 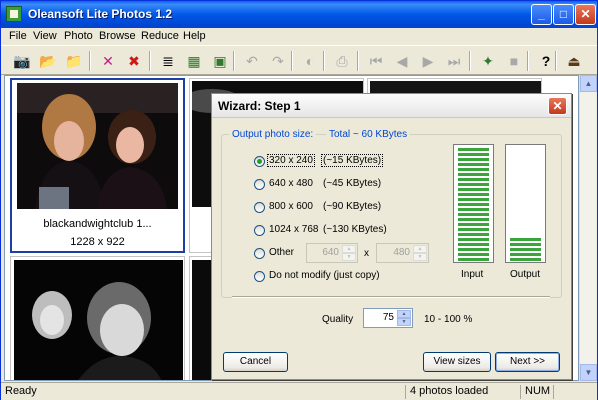 I want to click on stop-icon: ■, so click(x=514, y=61).